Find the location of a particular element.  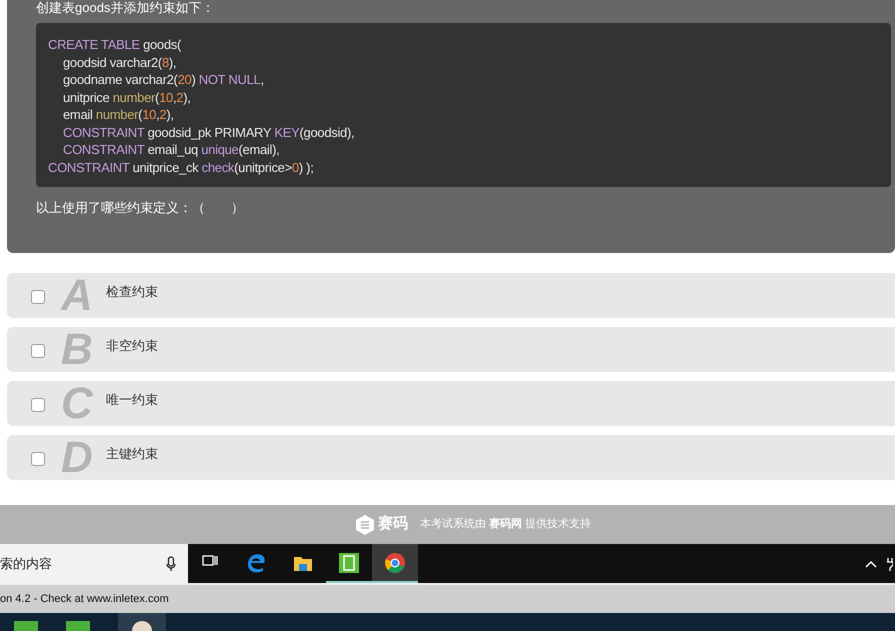

taskbar-button is located at coordinates (395, 563).